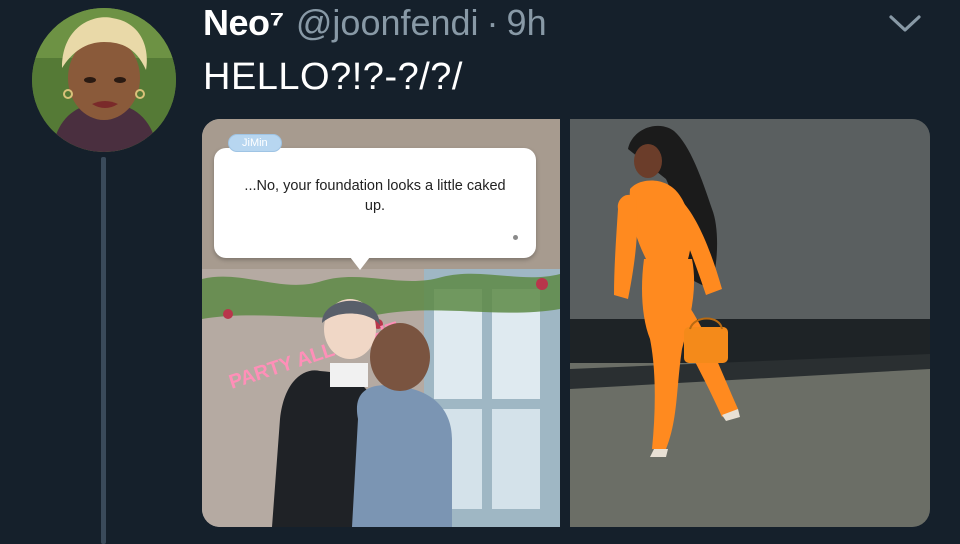 This screenshot has width=960, height=544. I want to click on tweet-text: HELLO?!?-?/?/, so click(333, 77).